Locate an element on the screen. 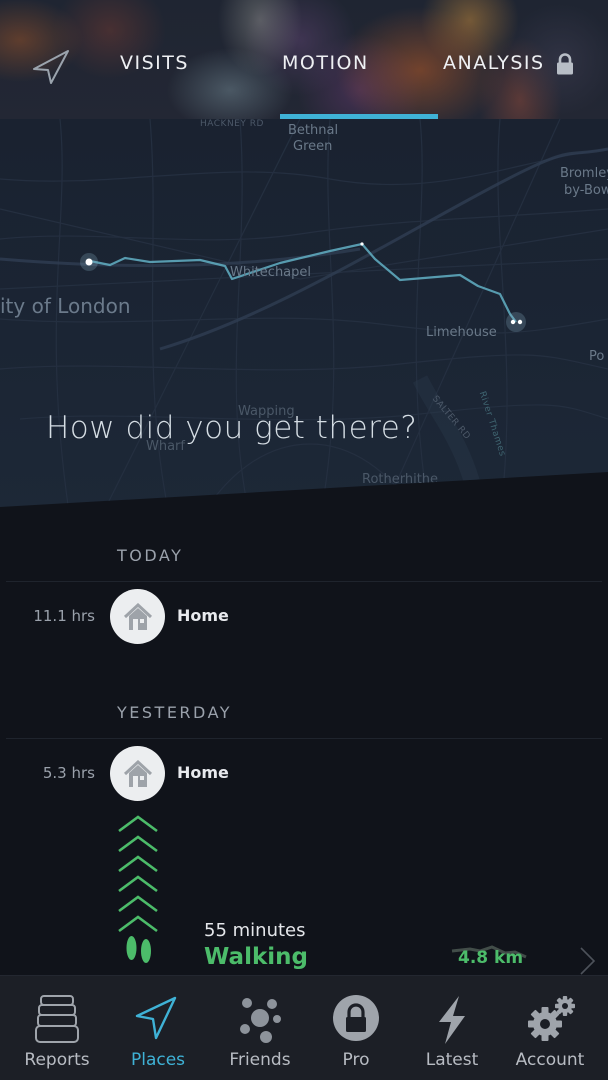 Image resolution: width=608 pixels, height=1080 pixels. lightning-icon is located at coordinates (452, 1020).